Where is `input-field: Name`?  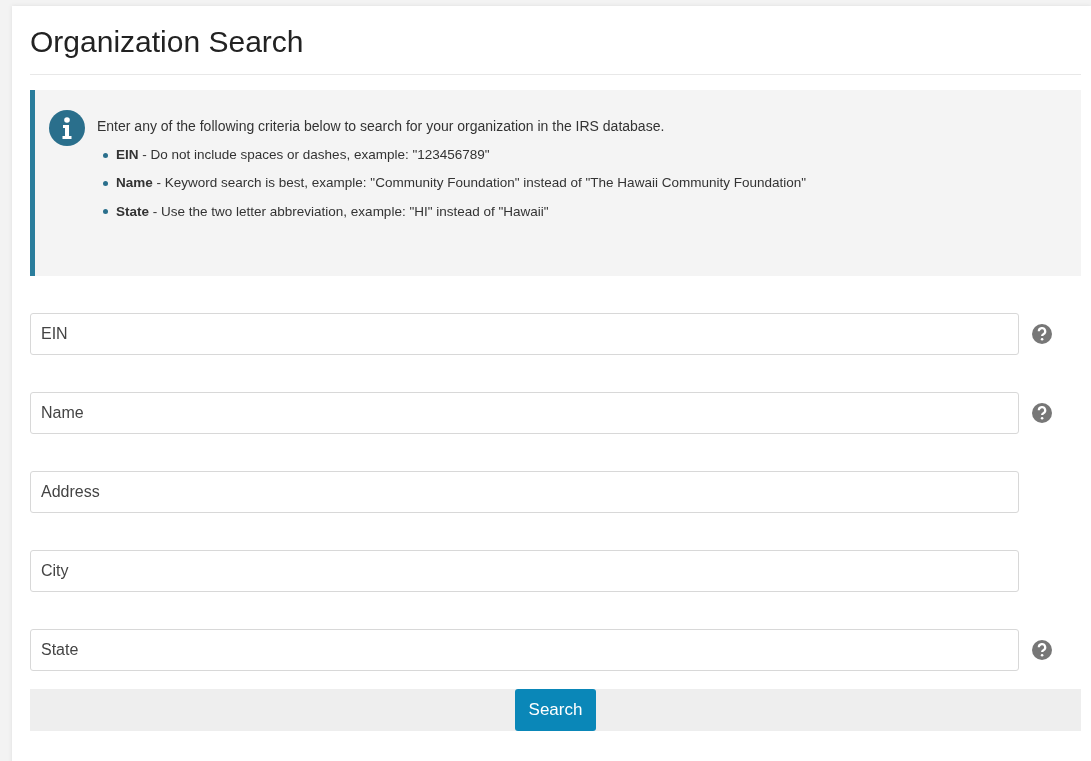 input-field: Name is located at coordinates (524, 413).